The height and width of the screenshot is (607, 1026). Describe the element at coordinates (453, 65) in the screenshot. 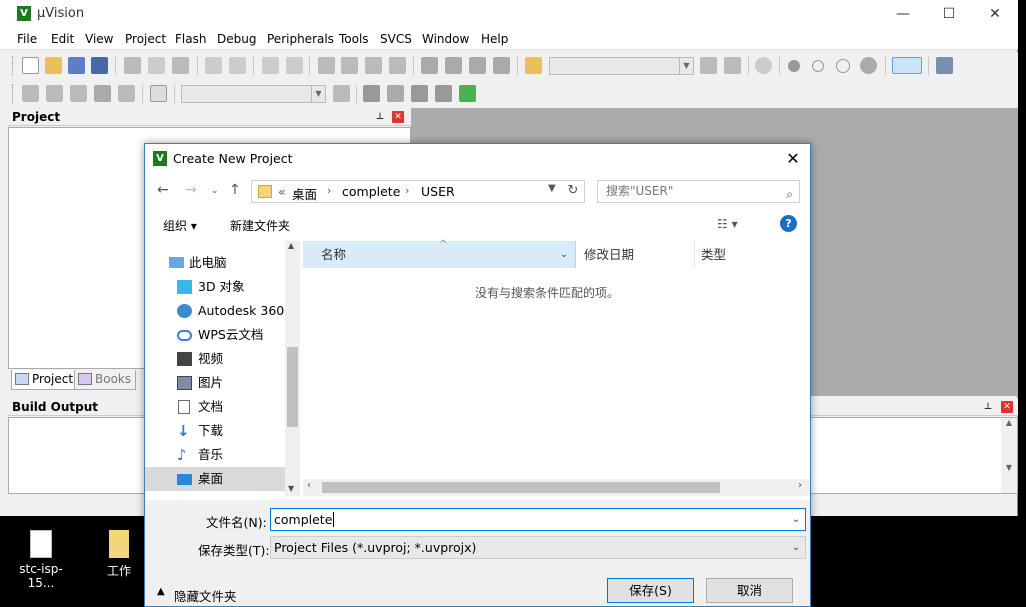

I see `unindent-icon` at that location.